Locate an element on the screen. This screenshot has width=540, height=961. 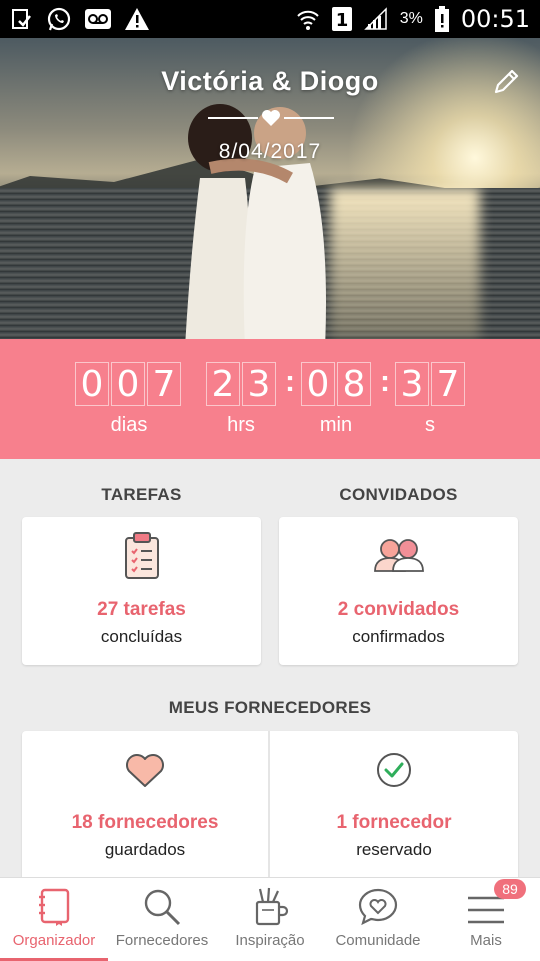
wedding-date: 8/04/2017 is located at coordinates (270, 151).